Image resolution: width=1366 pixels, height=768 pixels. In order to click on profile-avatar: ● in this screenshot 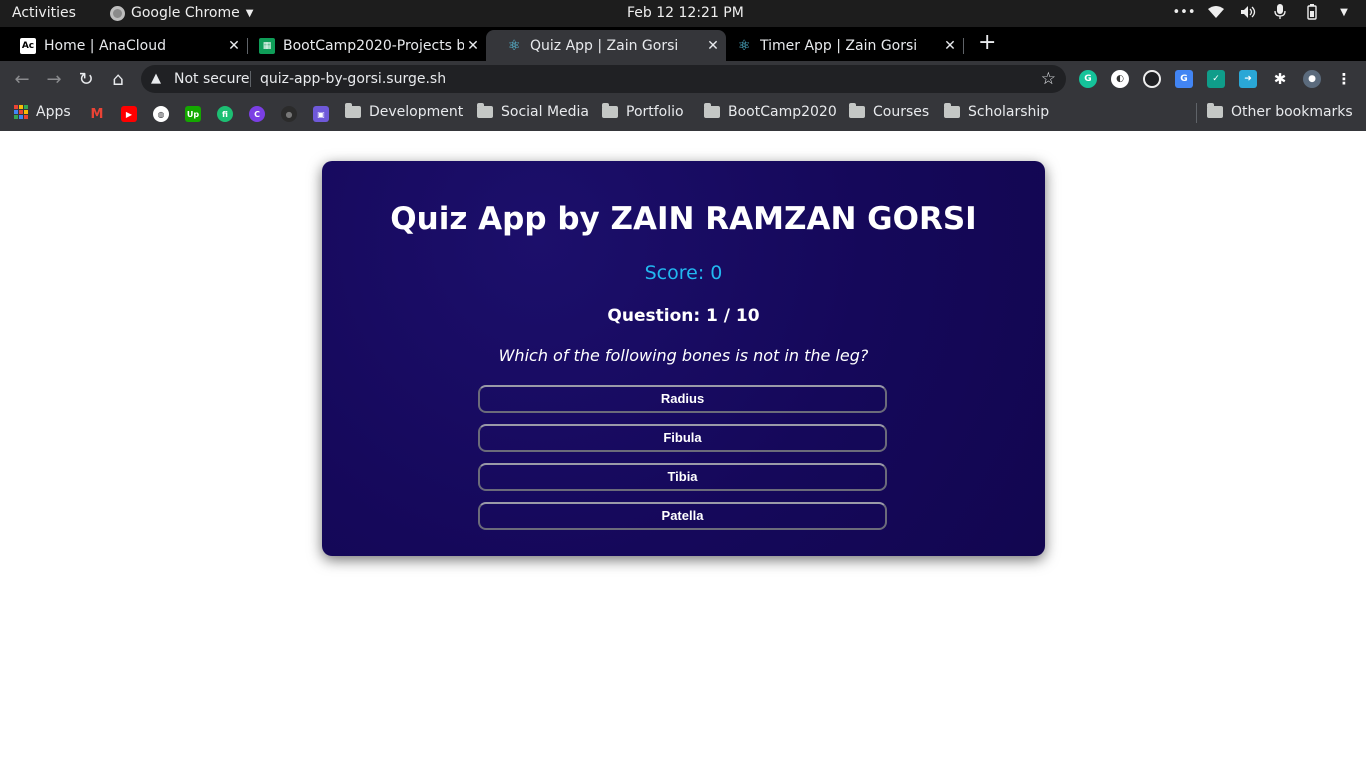, I will do `click(1312, 79)`.